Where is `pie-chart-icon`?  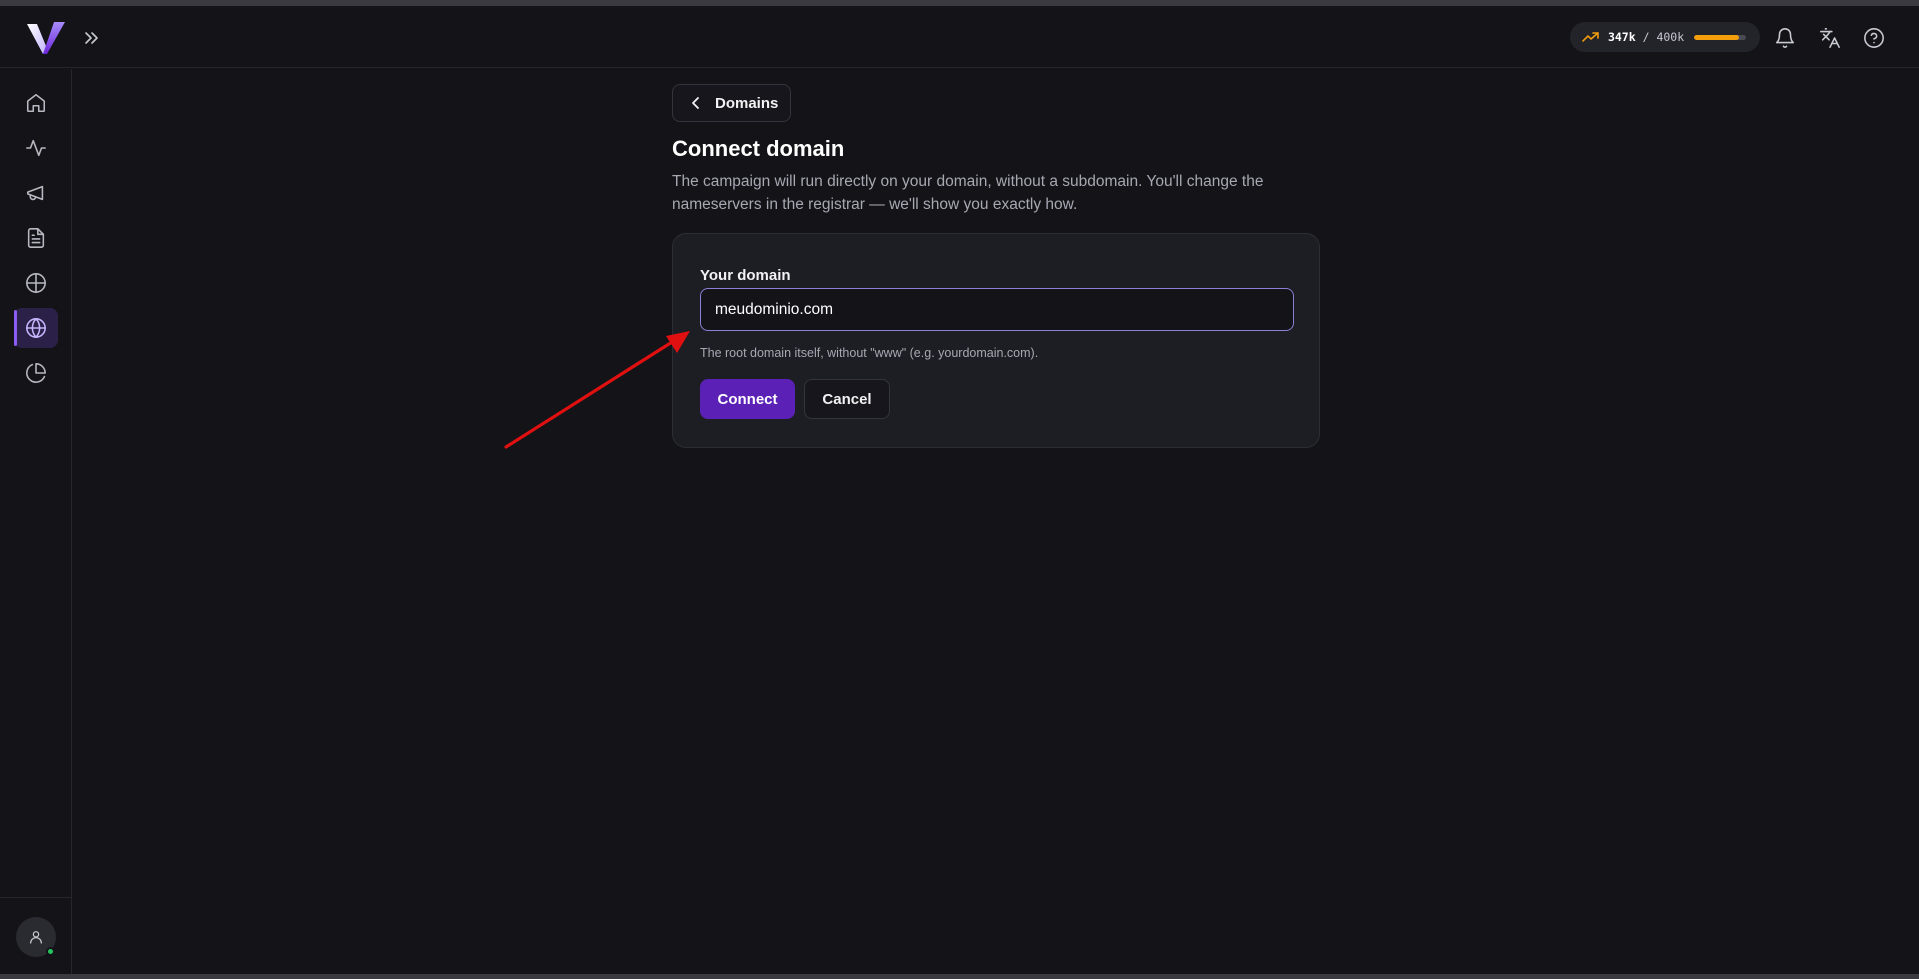
pie-chart-icon is located at coordinates (36, 373).